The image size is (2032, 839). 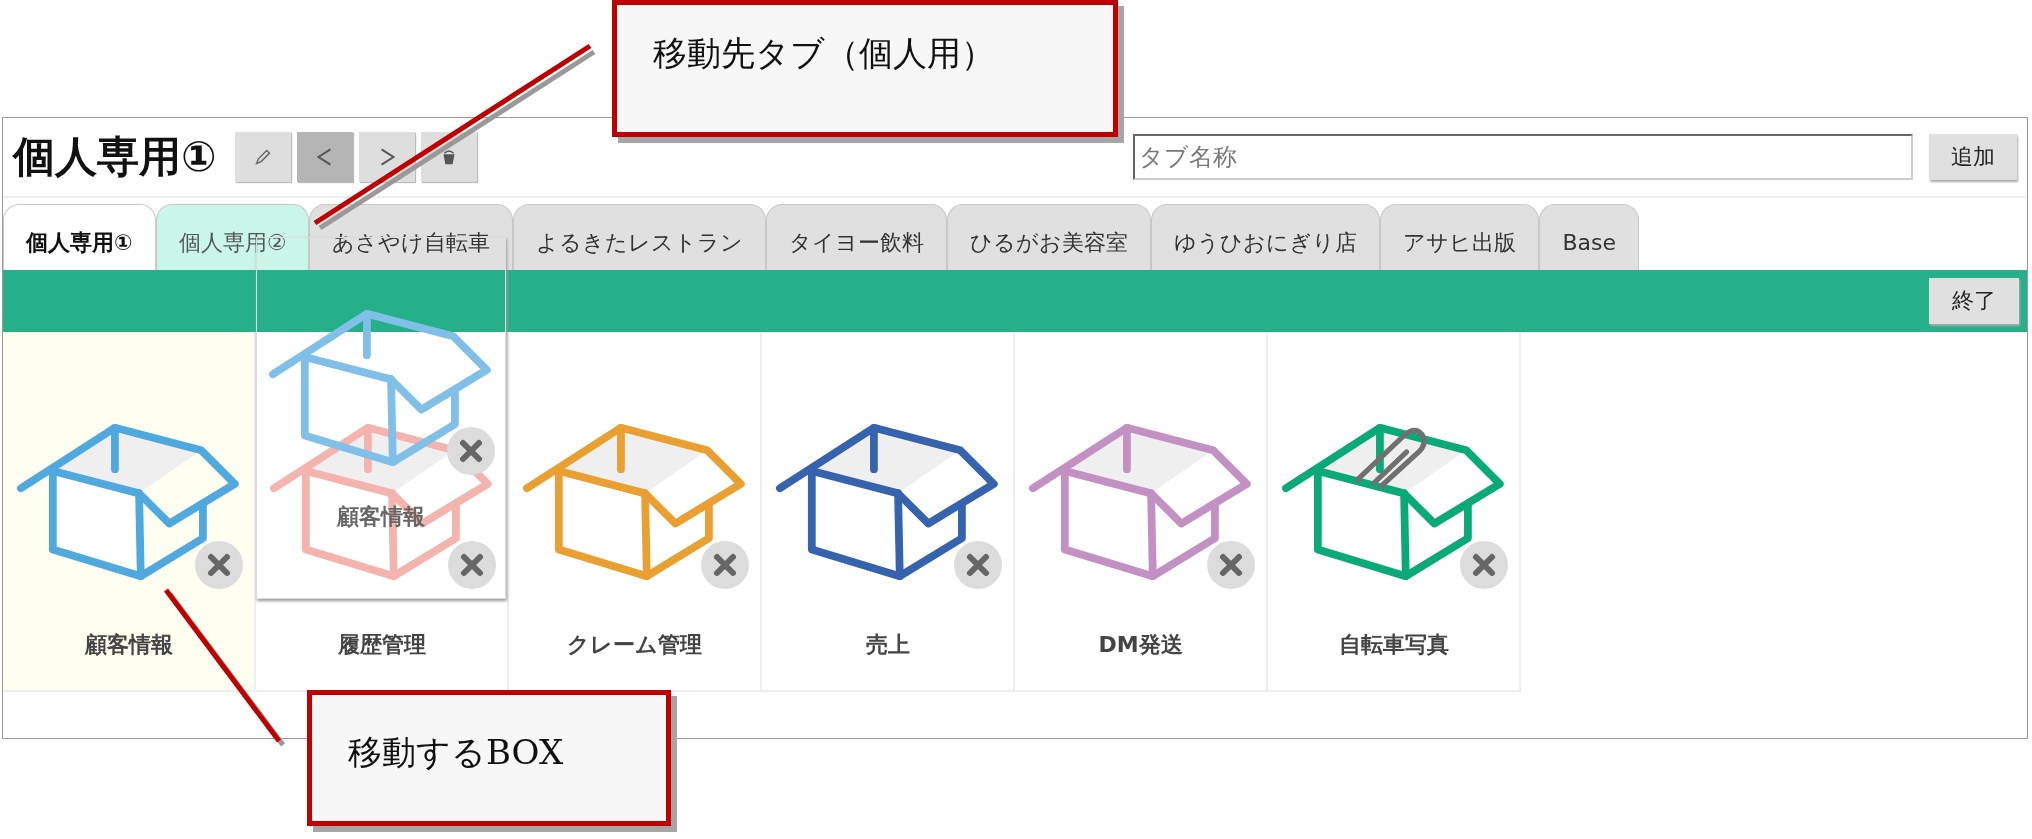 What do you see at coordinates (1394, 512) in the screenshot?
I see `box-card: 自転車写真` at bounding box center [1394, 512].